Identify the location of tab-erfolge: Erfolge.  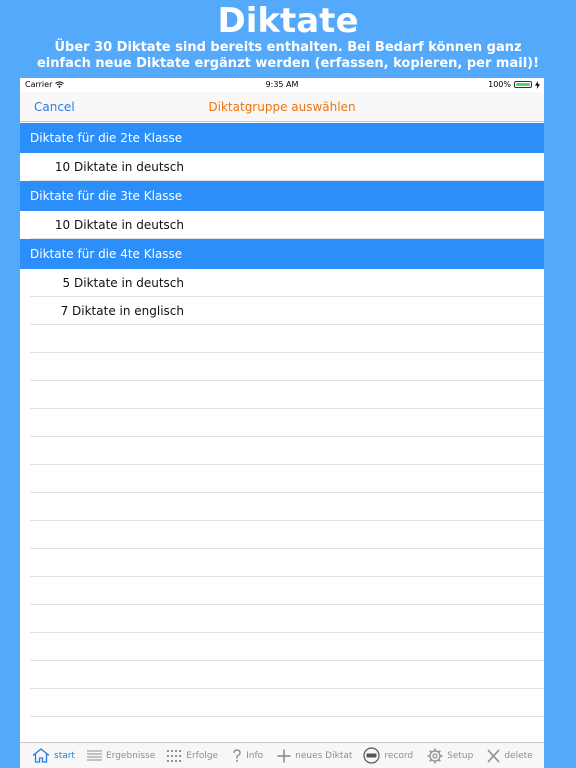
(193, 755).